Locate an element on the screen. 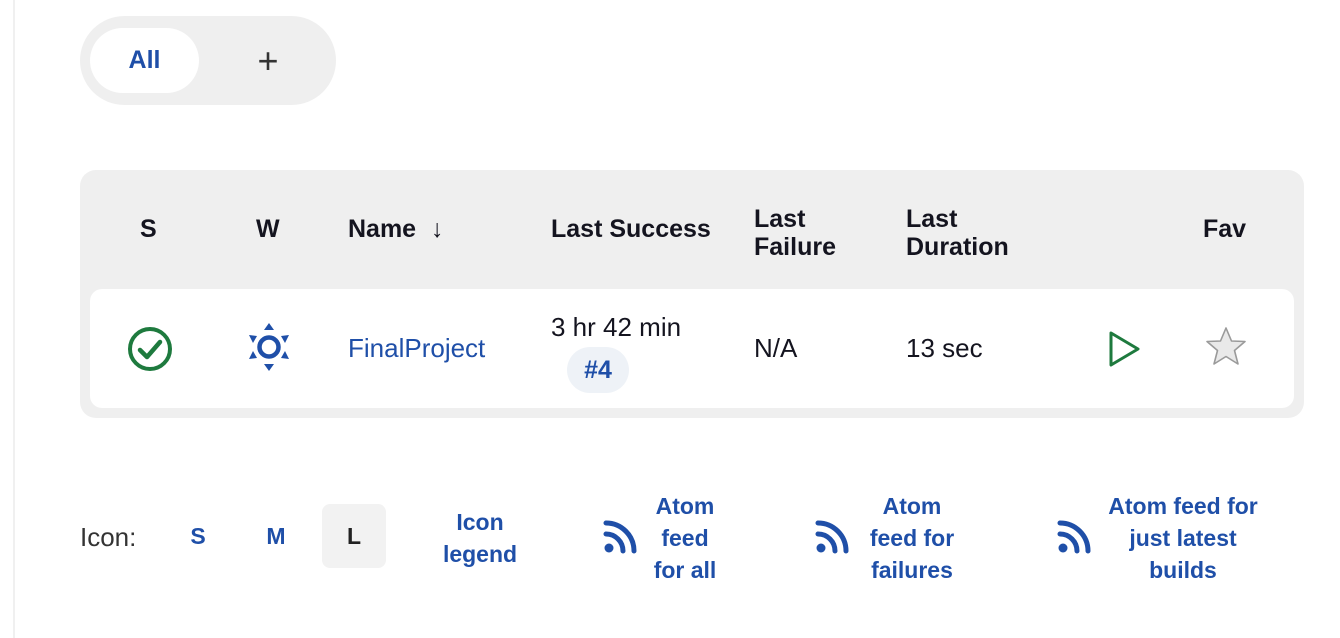 The width and height of the screenshot is (1340, 638). rss-feed-latest-icon is located at coordinates (1074, 537).